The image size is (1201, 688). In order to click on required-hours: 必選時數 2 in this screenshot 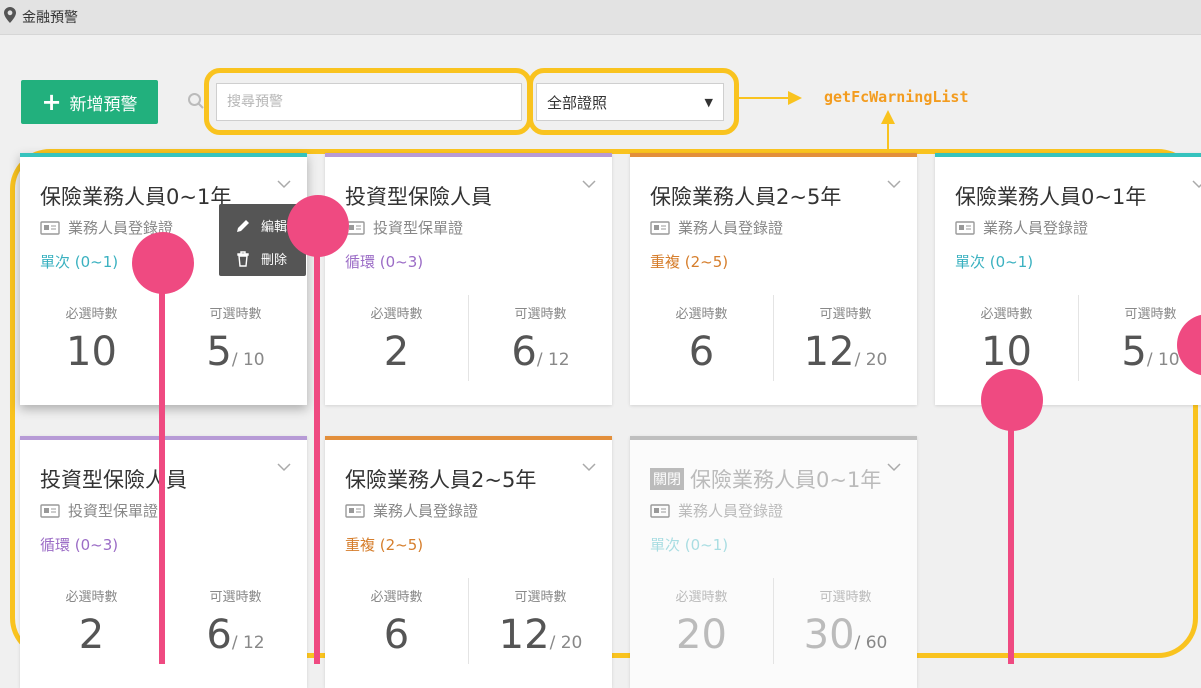, I will do `click(91, 621)`.